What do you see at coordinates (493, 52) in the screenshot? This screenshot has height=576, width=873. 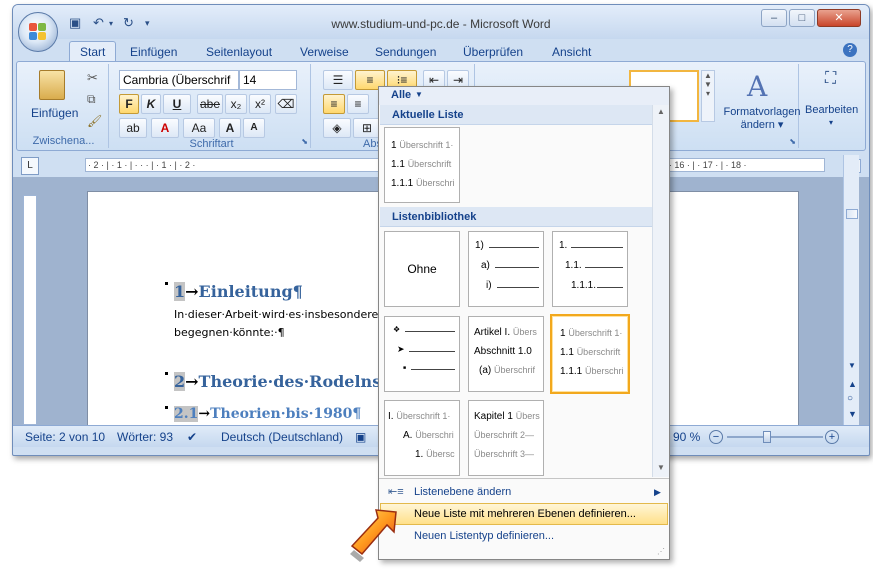 I see `tab-ueberpruefen: Überprüfen` at bounding box center [493, 52].